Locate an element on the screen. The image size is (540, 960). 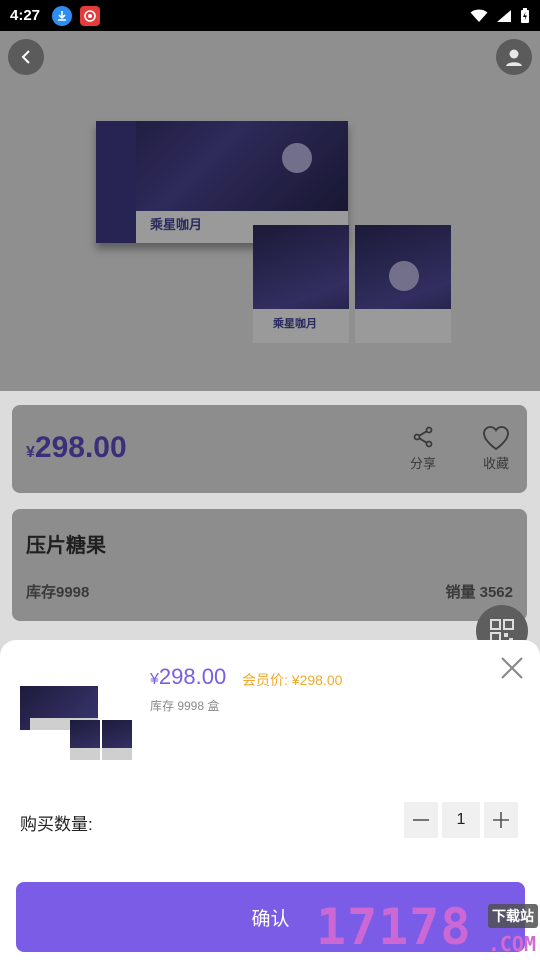
signal-icon is located at coordinates (504, 16).